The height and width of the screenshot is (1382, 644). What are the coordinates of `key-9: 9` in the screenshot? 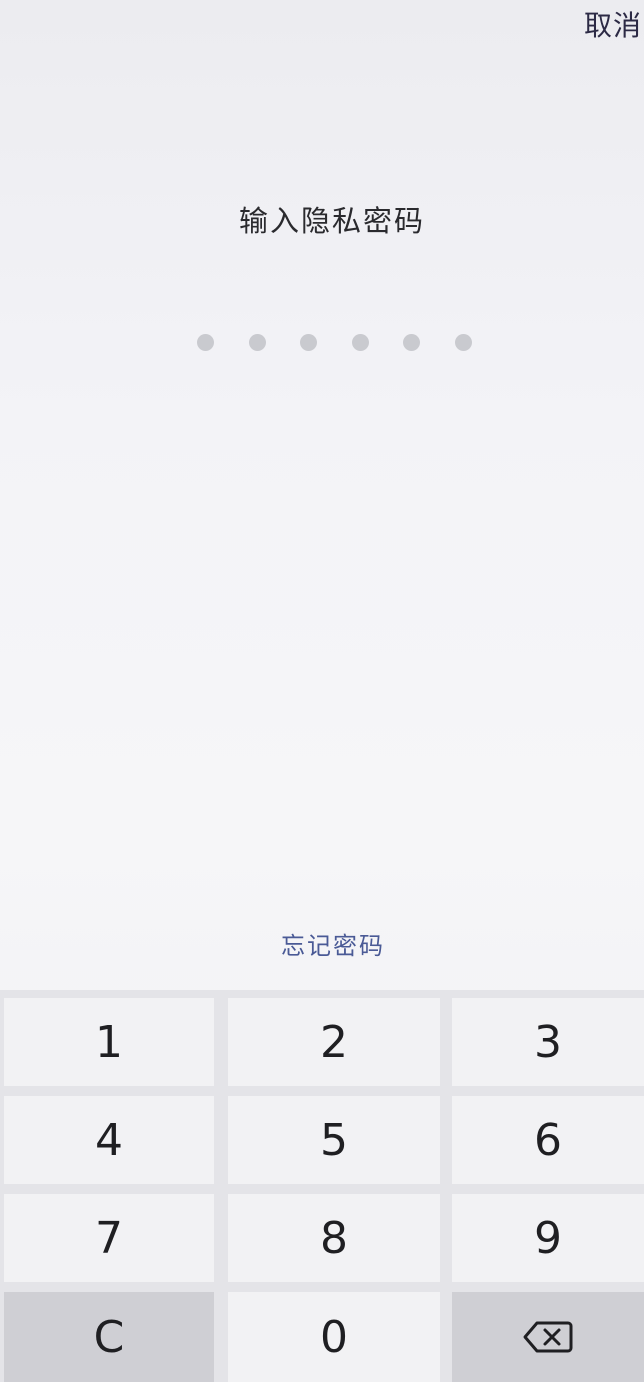 It's located at (548, 1238).